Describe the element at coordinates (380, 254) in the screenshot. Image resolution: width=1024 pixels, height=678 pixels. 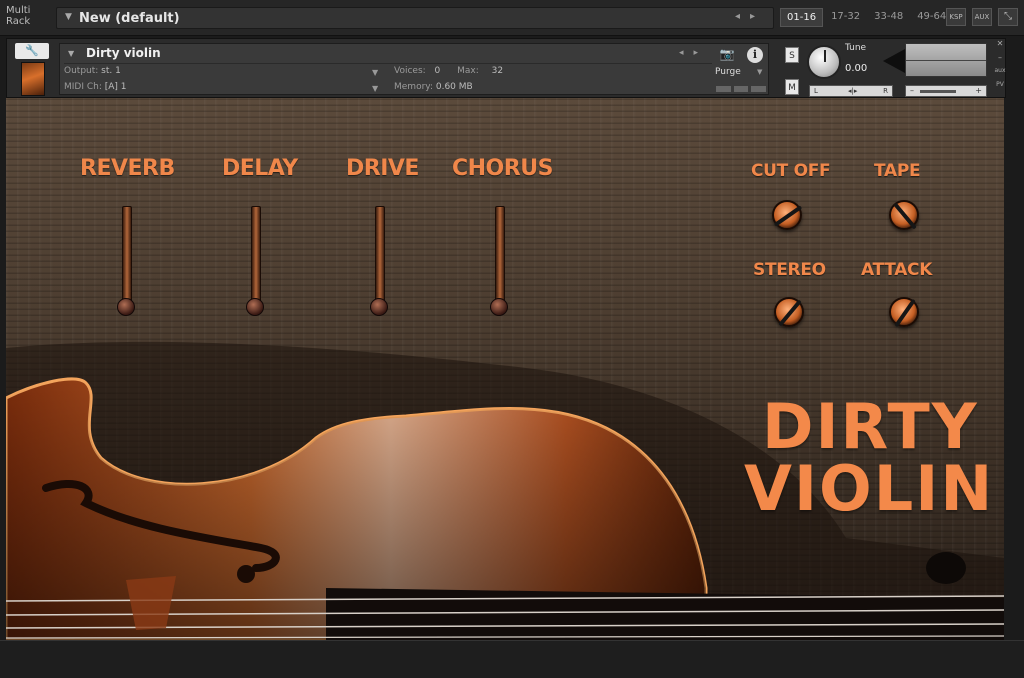
I see `drive-fader-track` at that location.